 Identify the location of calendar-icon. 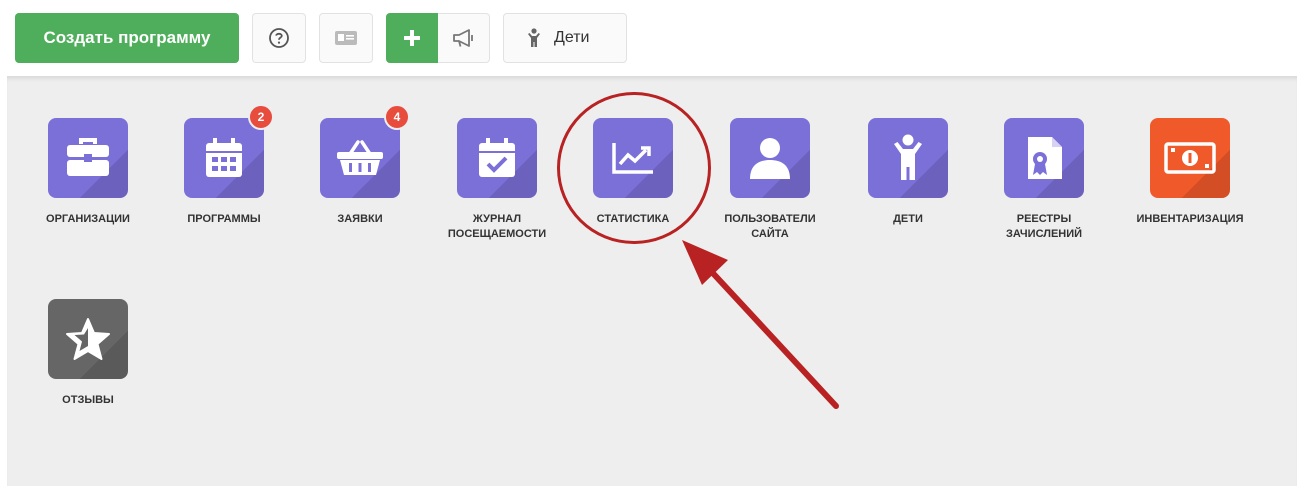
(224, 157).